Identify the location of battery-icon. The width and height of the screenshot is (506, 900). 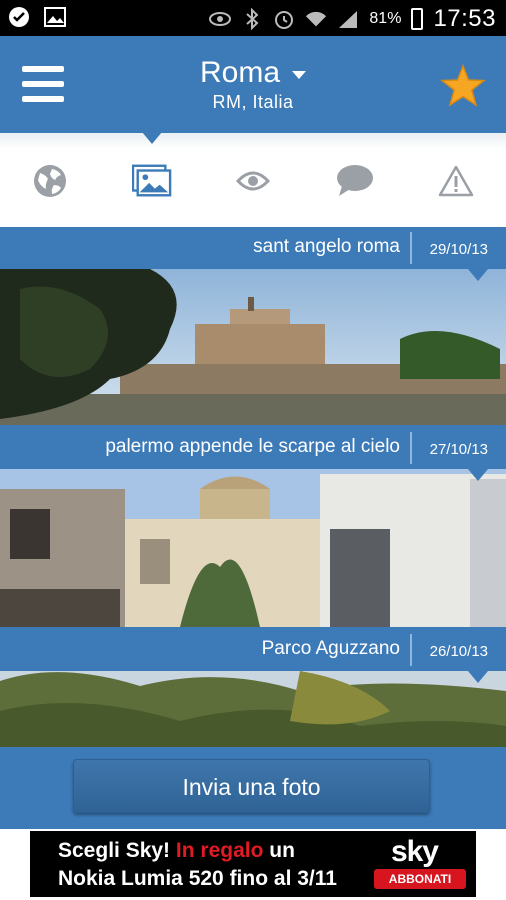
(417, 19).